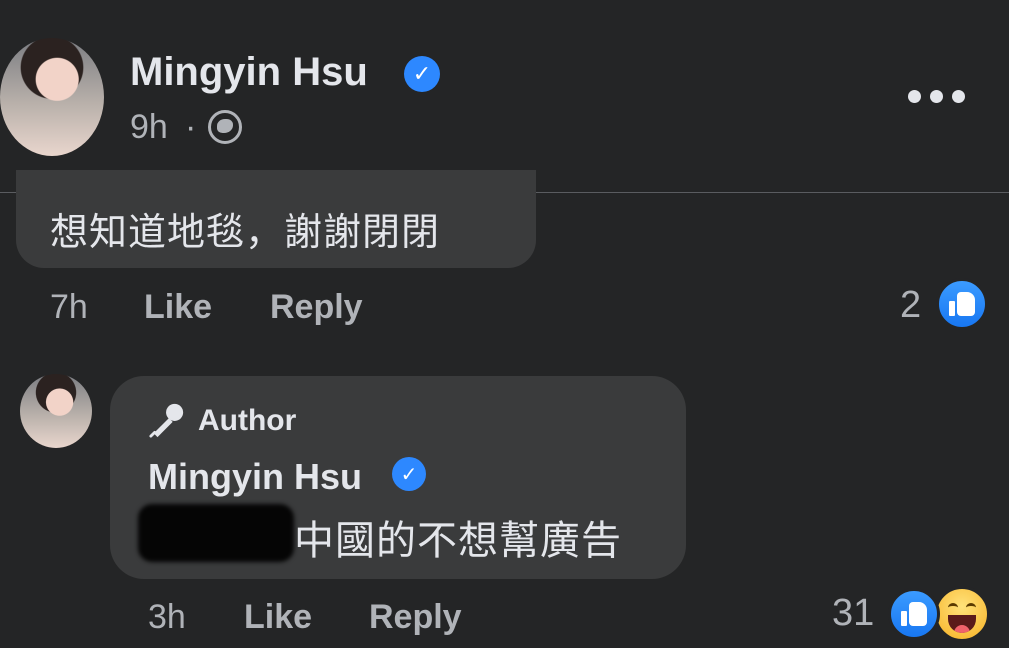 Image resolution: width=1009 pixels, height=648 pixels. What do you see at coordinates (415, 617) in the screenshot?
I see `reply-reply-button: Reply` at bounding box center [415, 617].